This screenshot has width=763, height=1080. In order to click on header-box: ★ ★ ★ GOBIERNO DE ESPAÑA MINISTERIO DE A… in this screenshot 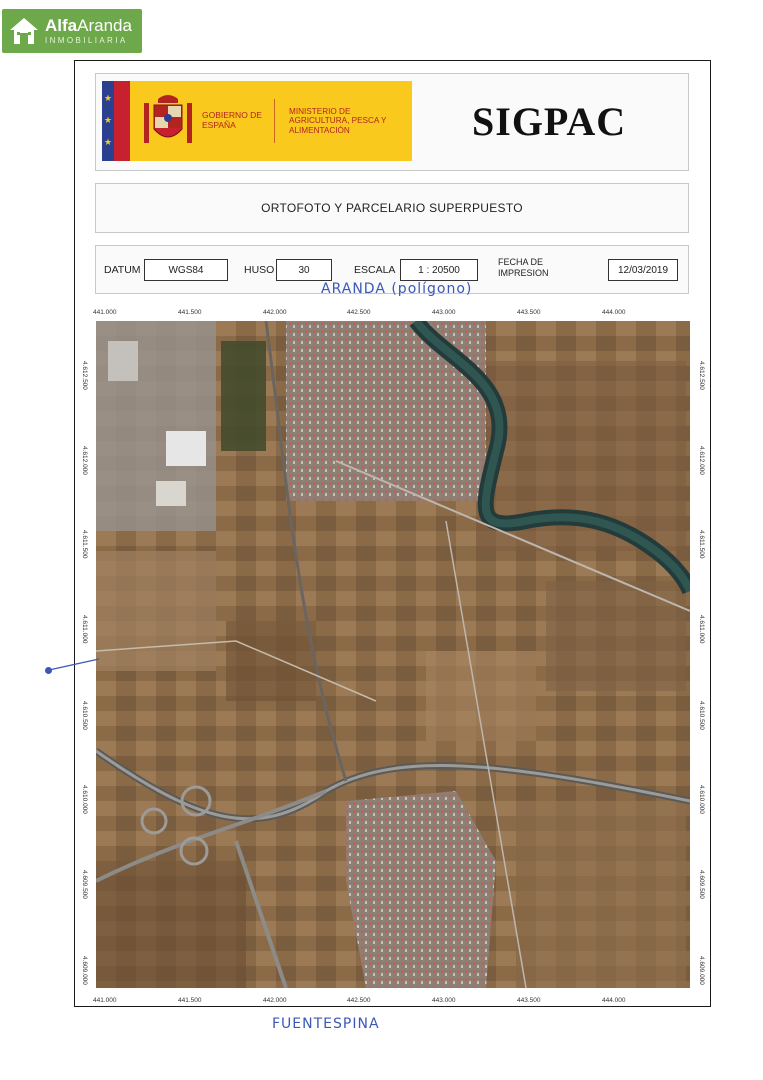, I will do `click(392, 122)`.